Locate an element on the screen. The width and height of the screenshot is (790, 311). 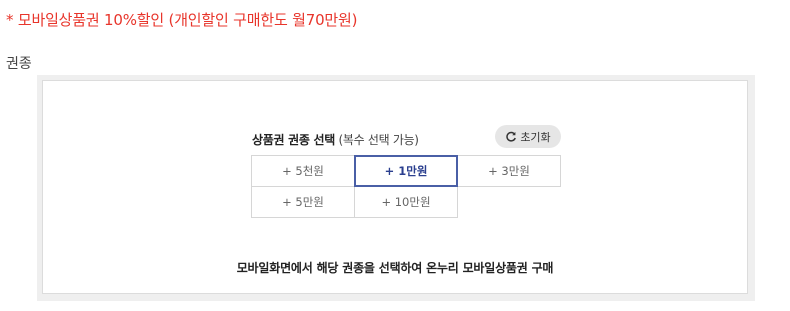
option-100k: + 10만원 is located at coordinates (406, 202).